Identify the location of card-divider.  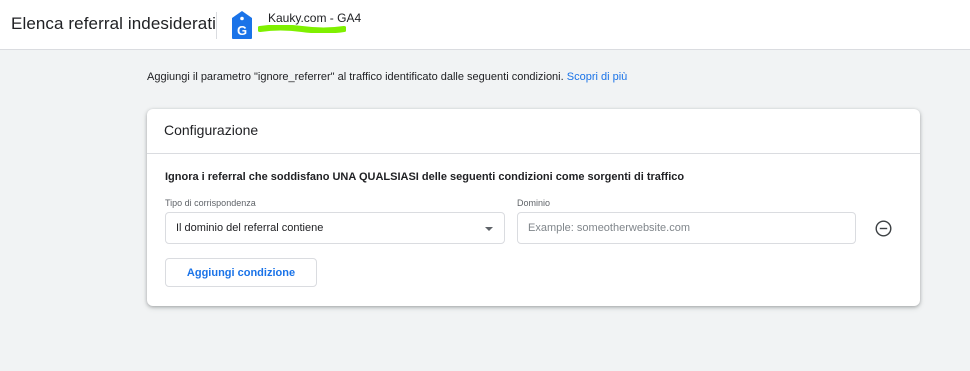
(533, 153).